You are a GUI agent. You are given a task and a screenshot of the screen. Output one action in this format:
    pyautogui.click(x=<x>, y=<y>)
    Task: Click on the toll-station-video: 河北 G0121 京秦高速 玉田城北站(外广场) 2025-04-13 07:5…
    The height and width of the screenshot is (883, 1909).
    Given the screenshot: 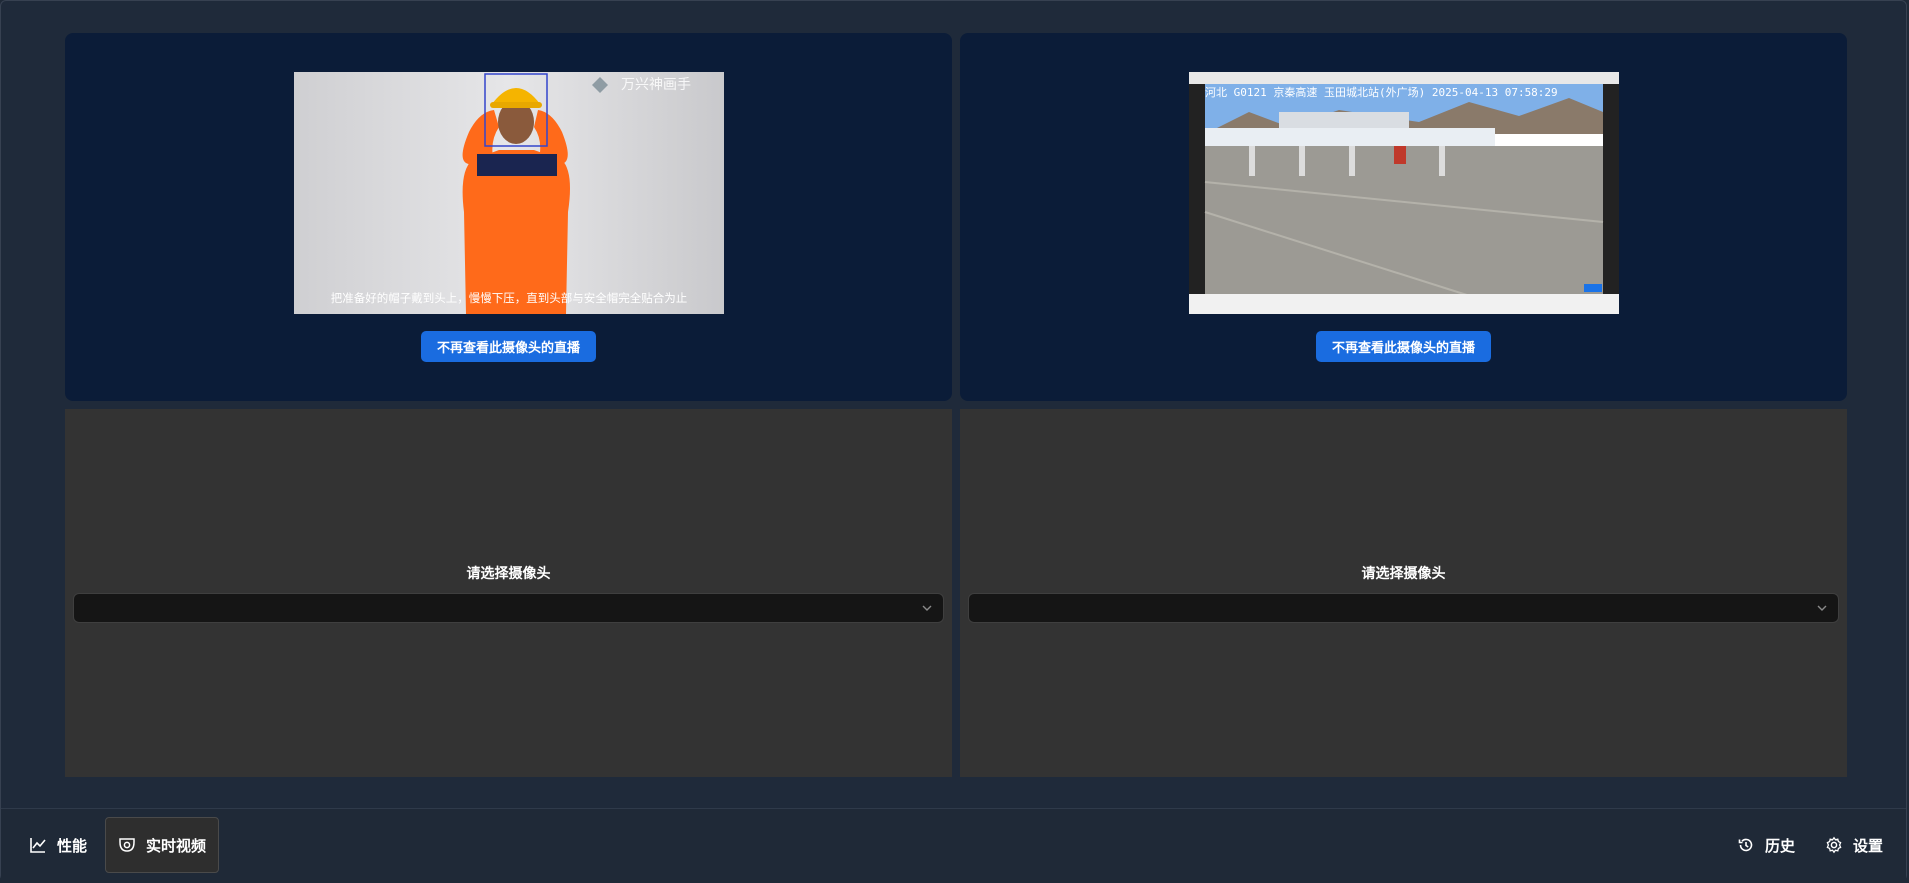 What is the action you would take?
    pyautogui.click(x=1403, y=193)
    